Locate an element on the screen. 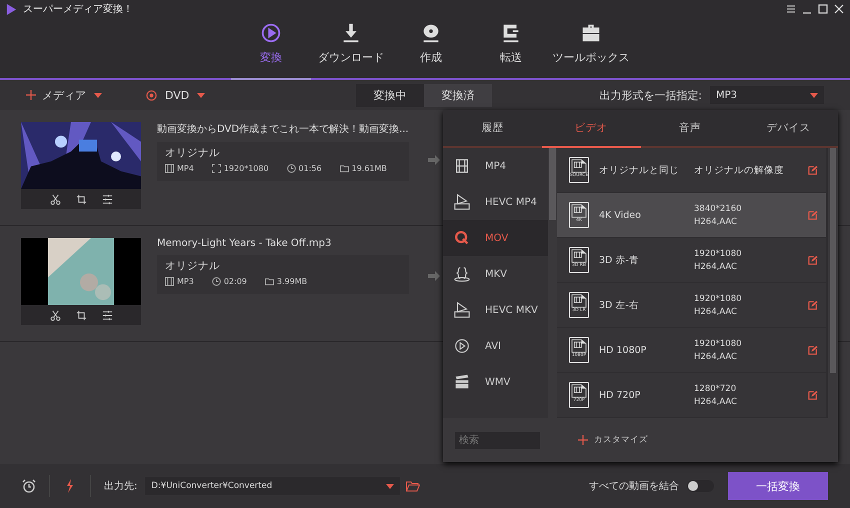  output-format-label: 出力形式を一括指定: is located at coordinates (650, 95).